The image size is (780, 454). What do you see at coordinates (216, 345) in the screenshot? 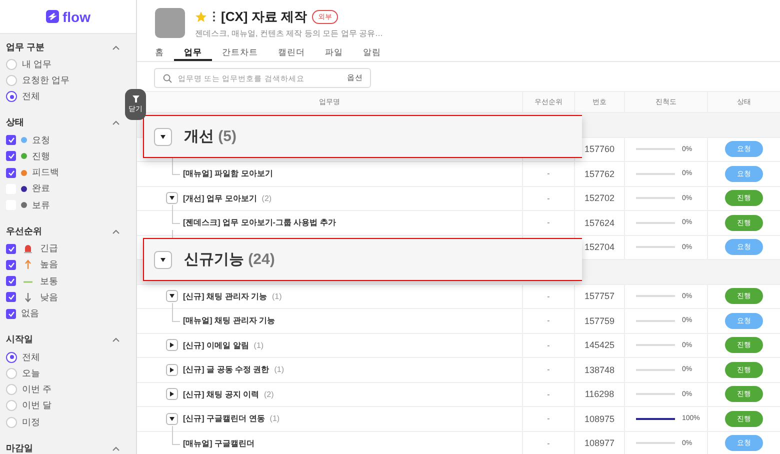
I see `task-name: [신규] 이메일 알림` at bounding box center [216, 345].